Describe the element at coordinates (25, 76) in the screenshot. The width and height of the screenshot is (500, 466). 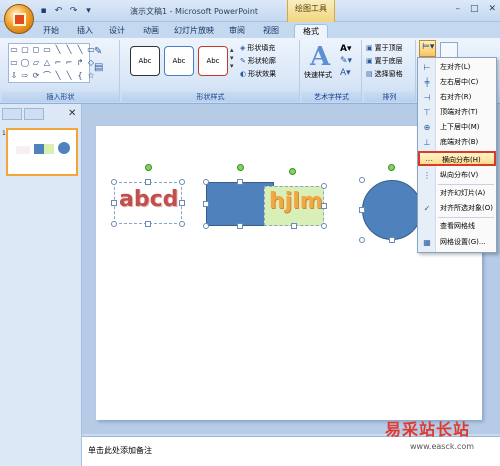
I see `shape-gallery-item: ⇨` at that location.